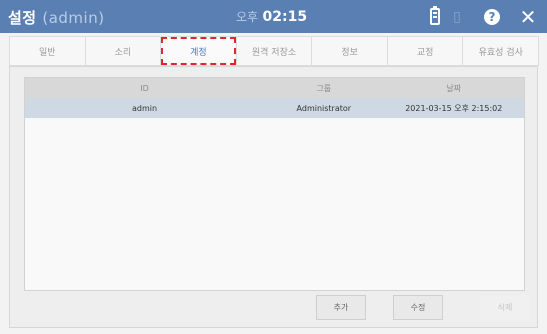 Image resolution: width=547 pixels, height=334 pixels. I want to click on window-title-text: 설정, so click(22, 18).